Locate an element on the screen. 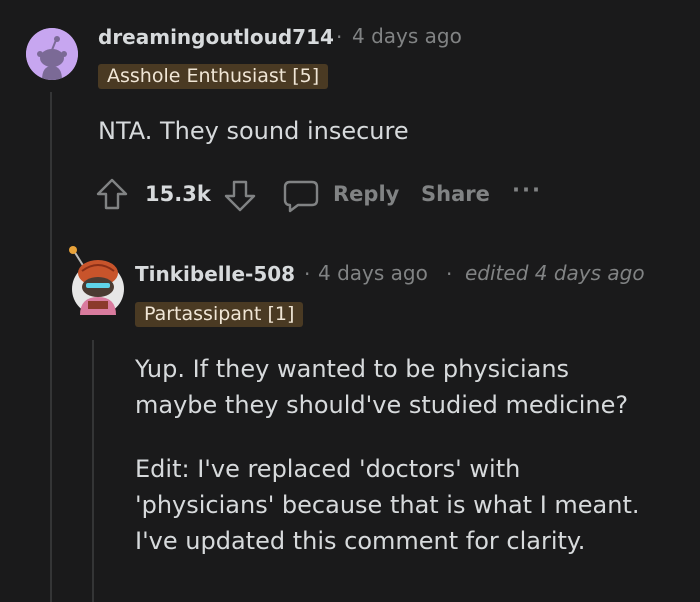 The width and height of the screenshot is (700, 602). body-line: Edit: I've replaced 'doctors' with is located at coordinates (328, 469).